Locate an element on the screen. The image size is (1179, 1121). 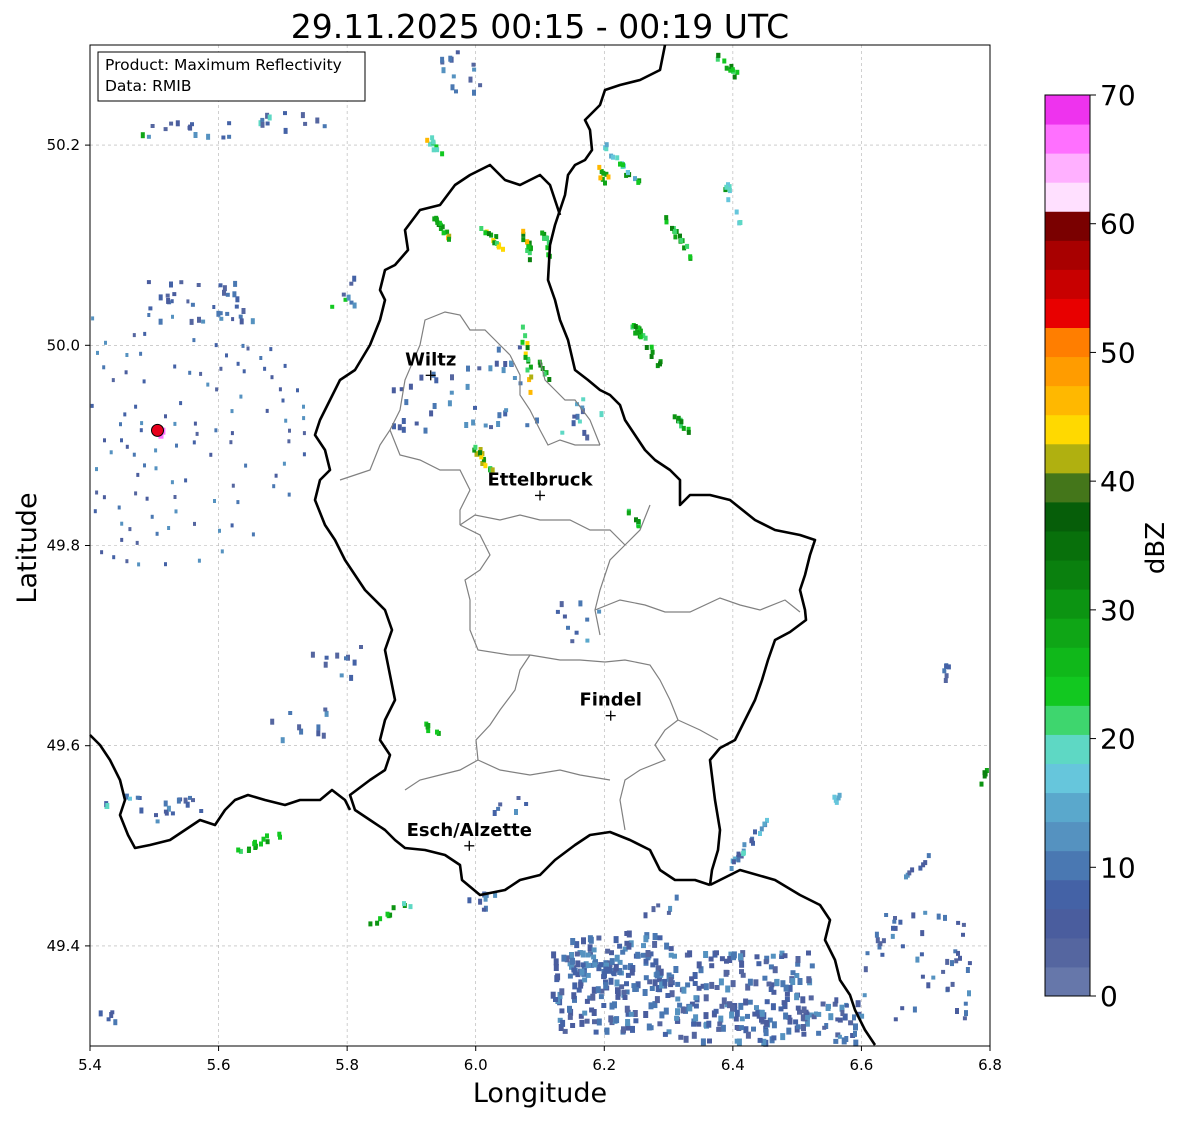
colorbar-tick-label: 30 is located at coordinates (1118, 610).